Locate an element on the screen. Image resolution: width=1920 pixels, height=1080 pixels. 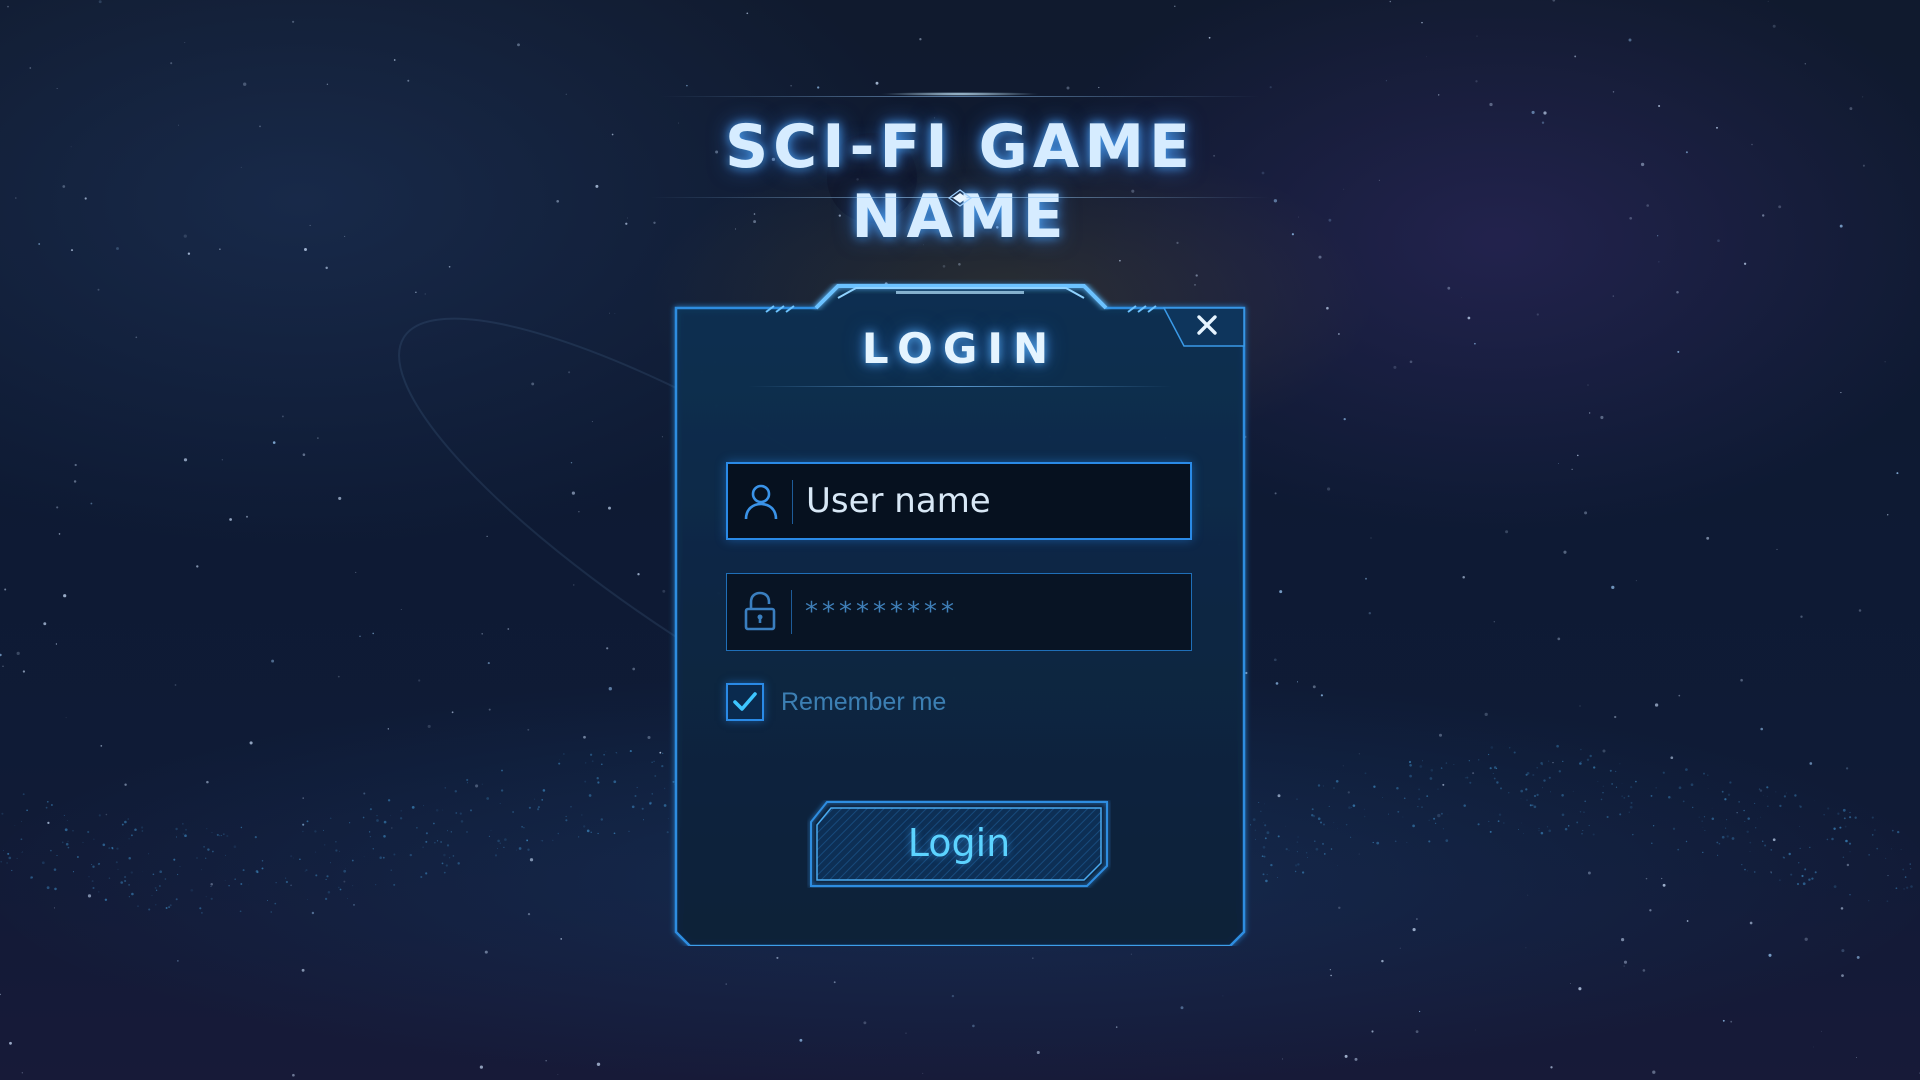
field-divider is located at coordinates (791, 612).